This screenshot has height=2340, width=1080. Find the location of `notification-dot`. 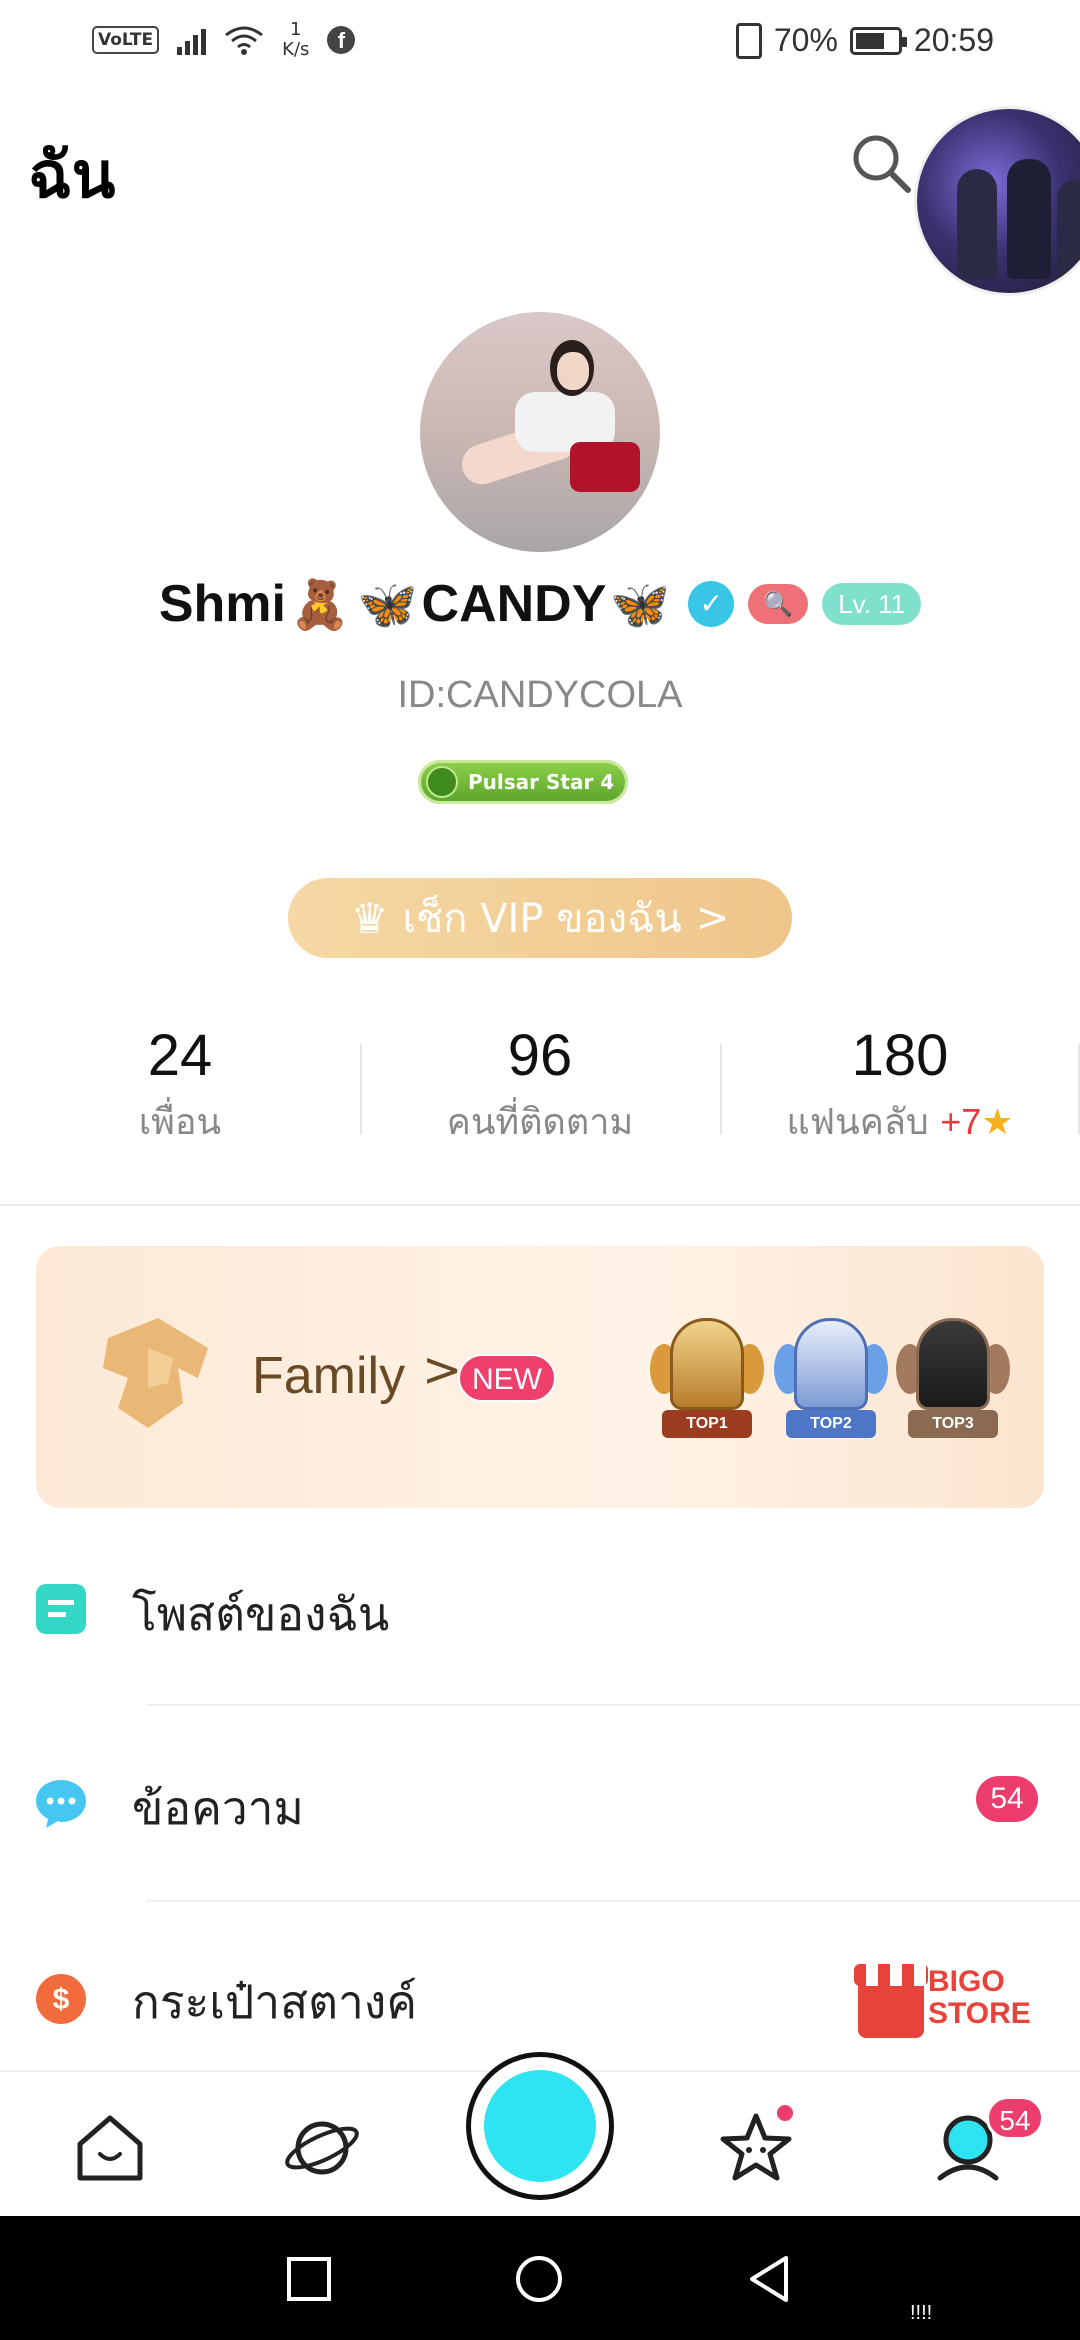

notification-dot is located at coordinates (785, 2113).